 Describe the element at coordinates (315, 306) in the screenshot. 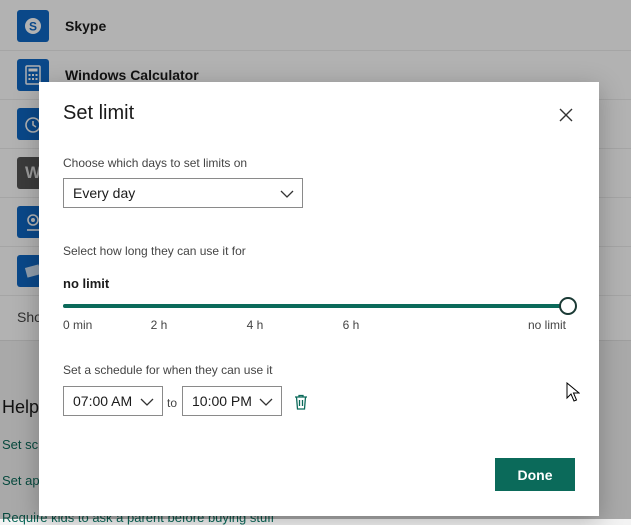

I see `slider-fill` at that location.